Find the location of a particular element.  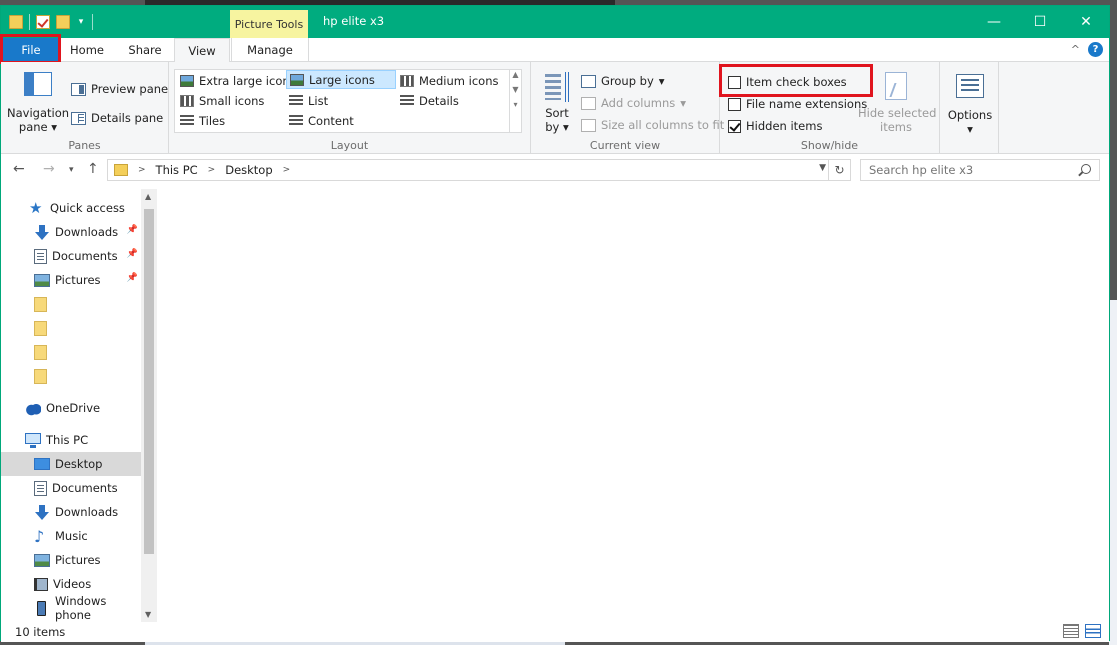

list-icon is located at coordinates (296, 100).